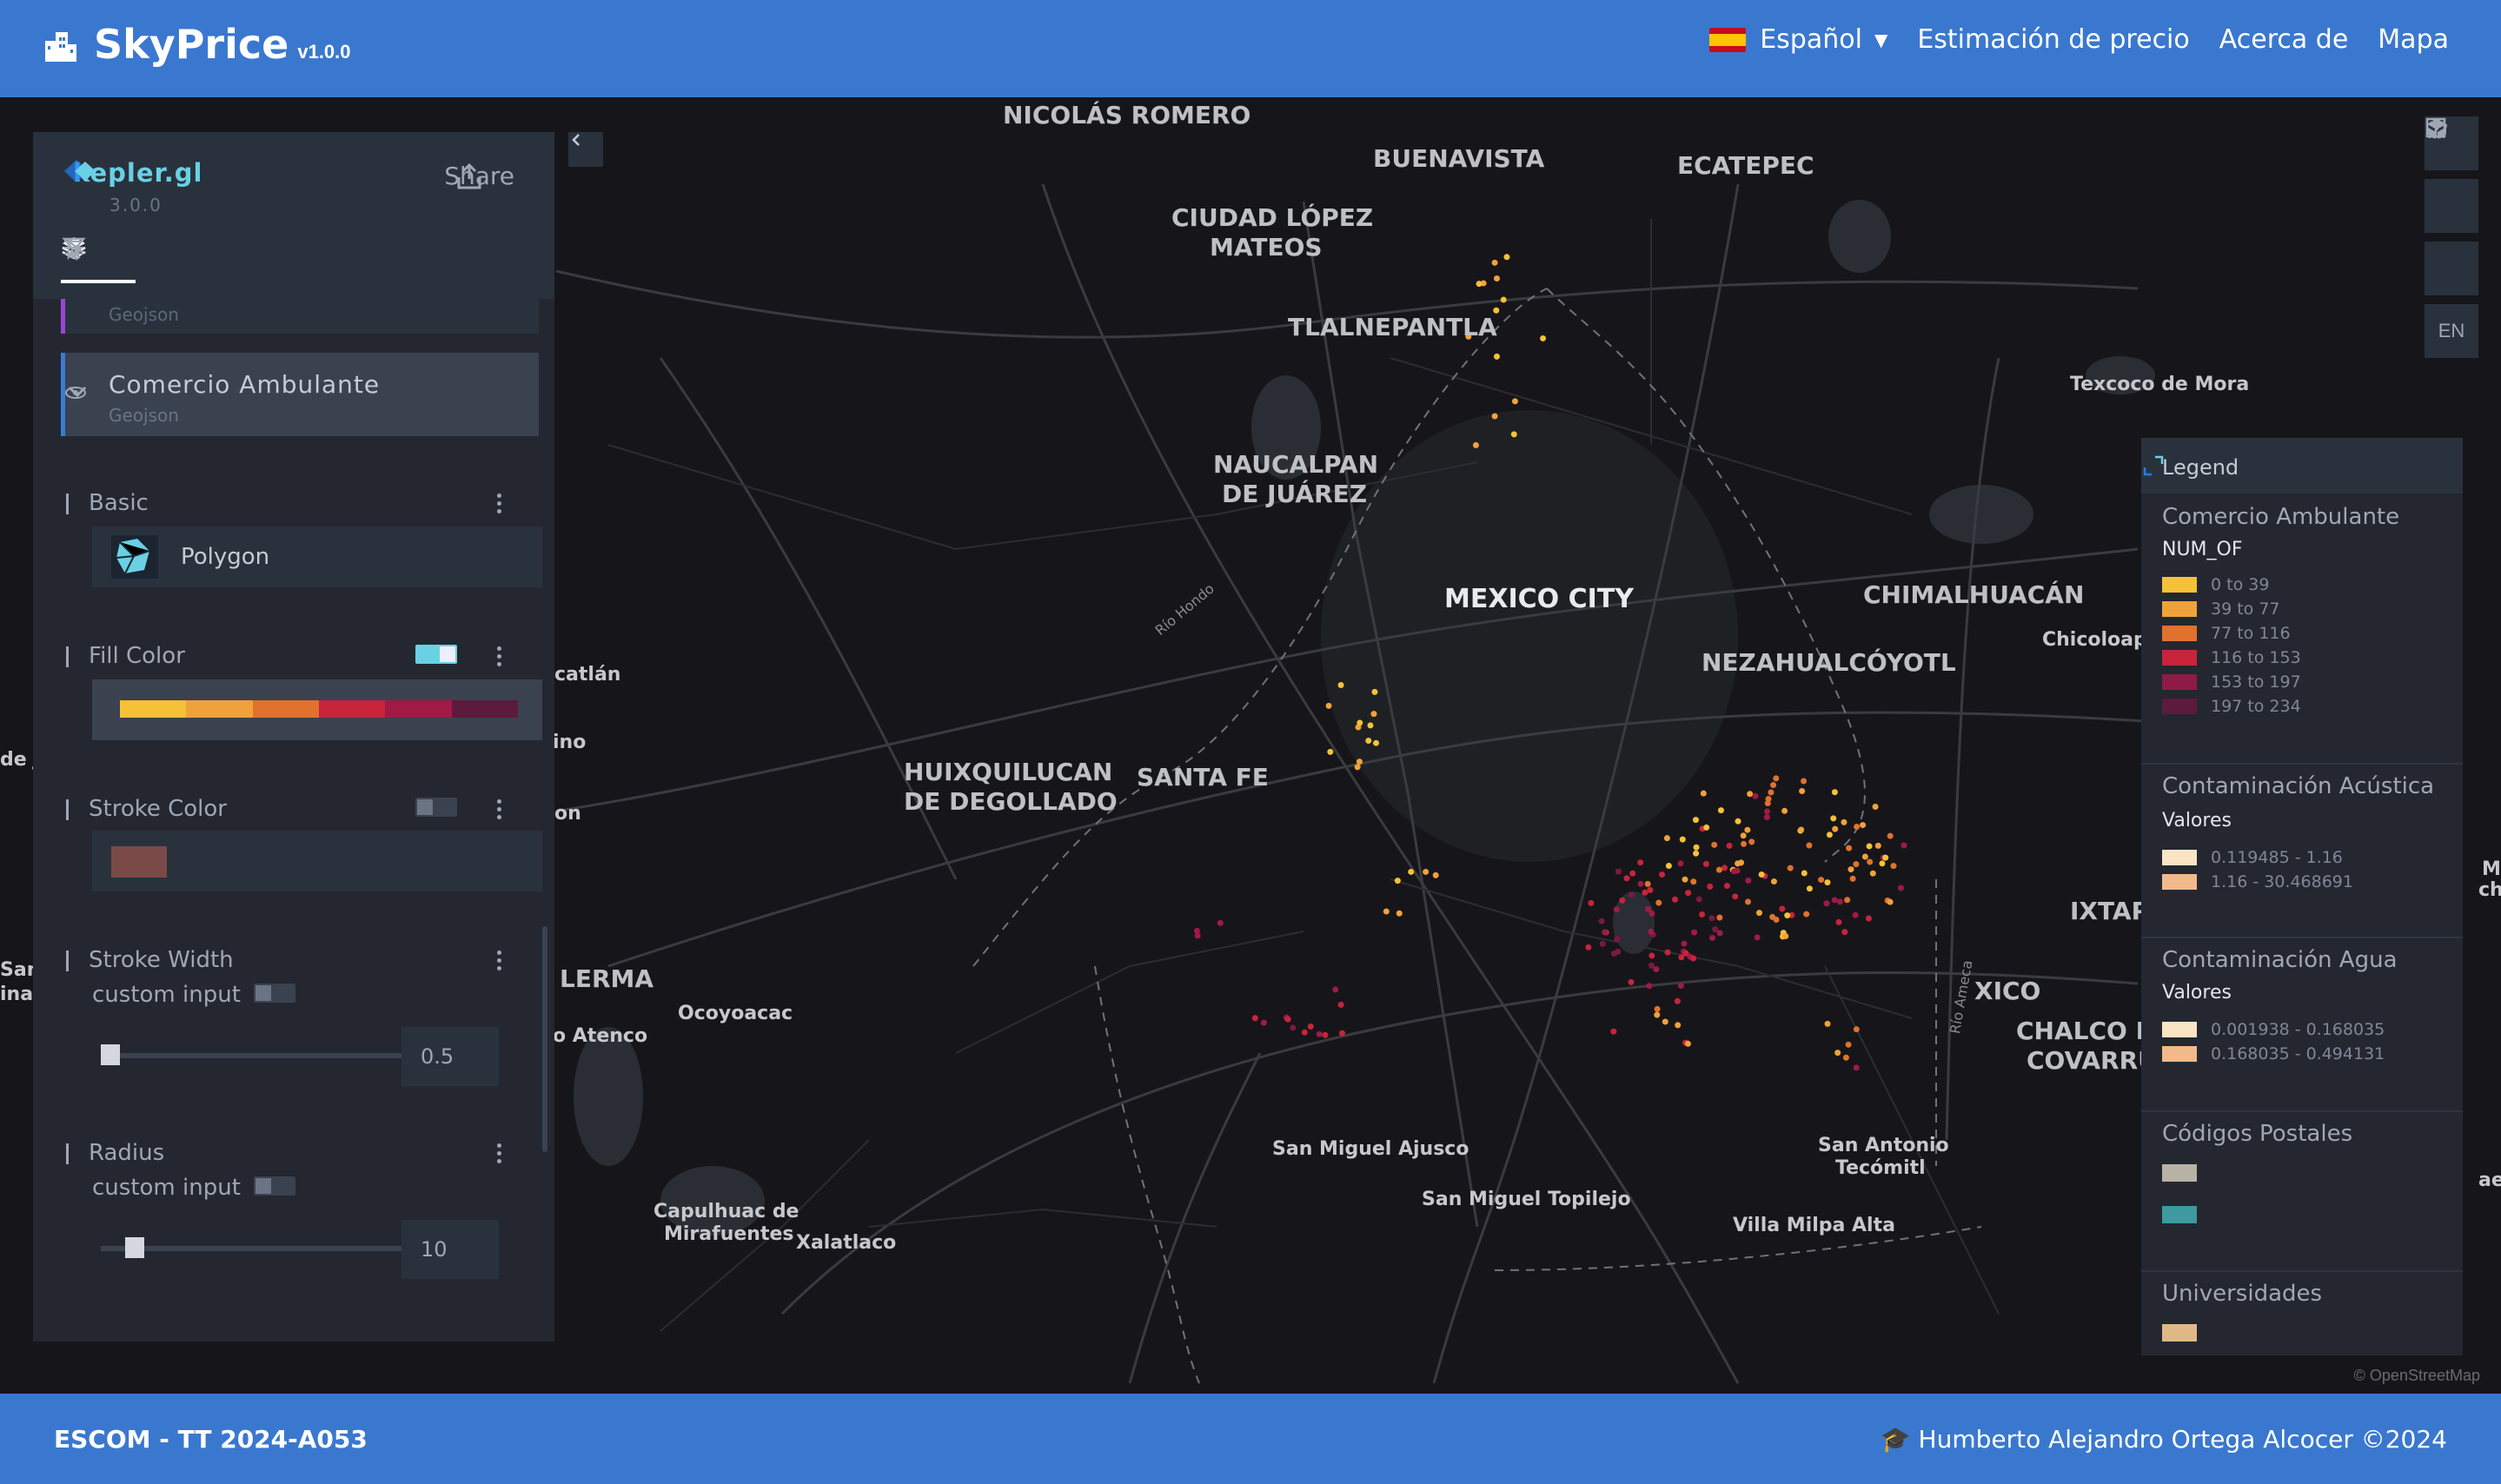  I want to click on 3d-map-button, so click(2451, 176).